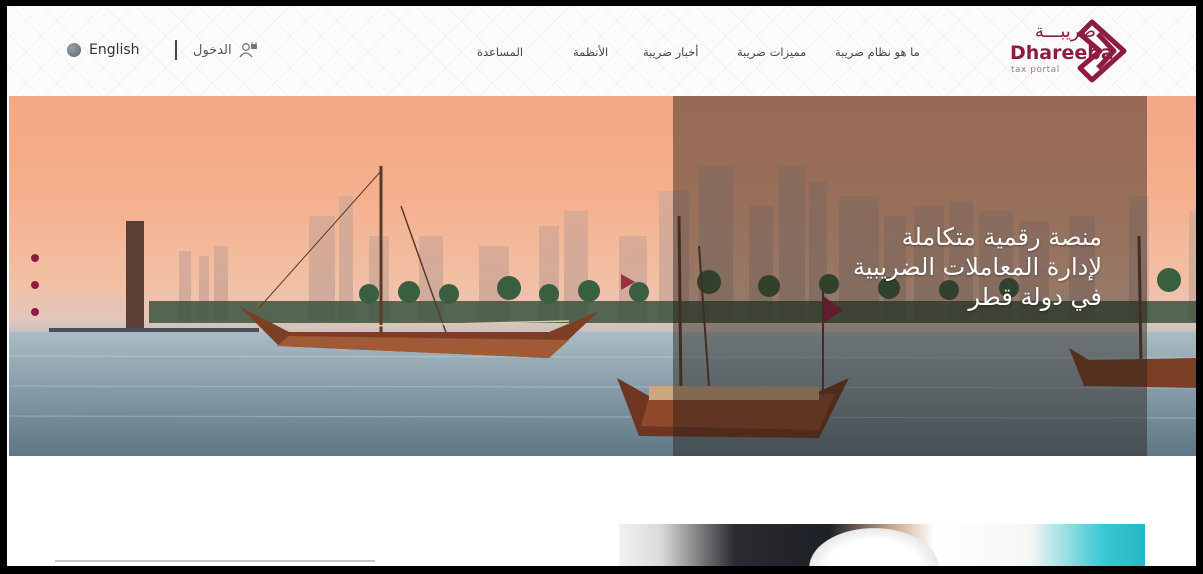  Describe the element at coordinates (248, 50) in the screenshot. I see `user-lock-icon` at that location.